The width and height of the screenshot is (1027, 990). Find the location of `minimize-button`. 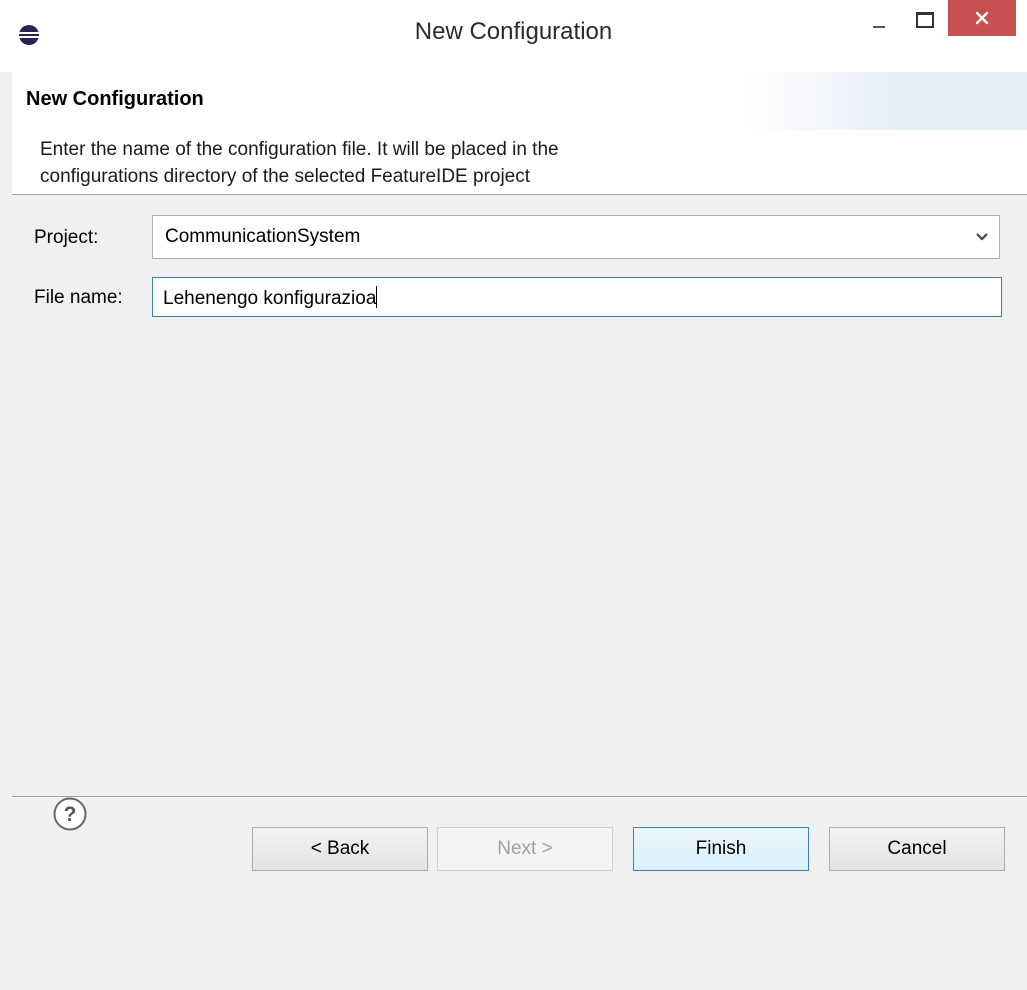

minimize-button is located at coordinates (879, 20).